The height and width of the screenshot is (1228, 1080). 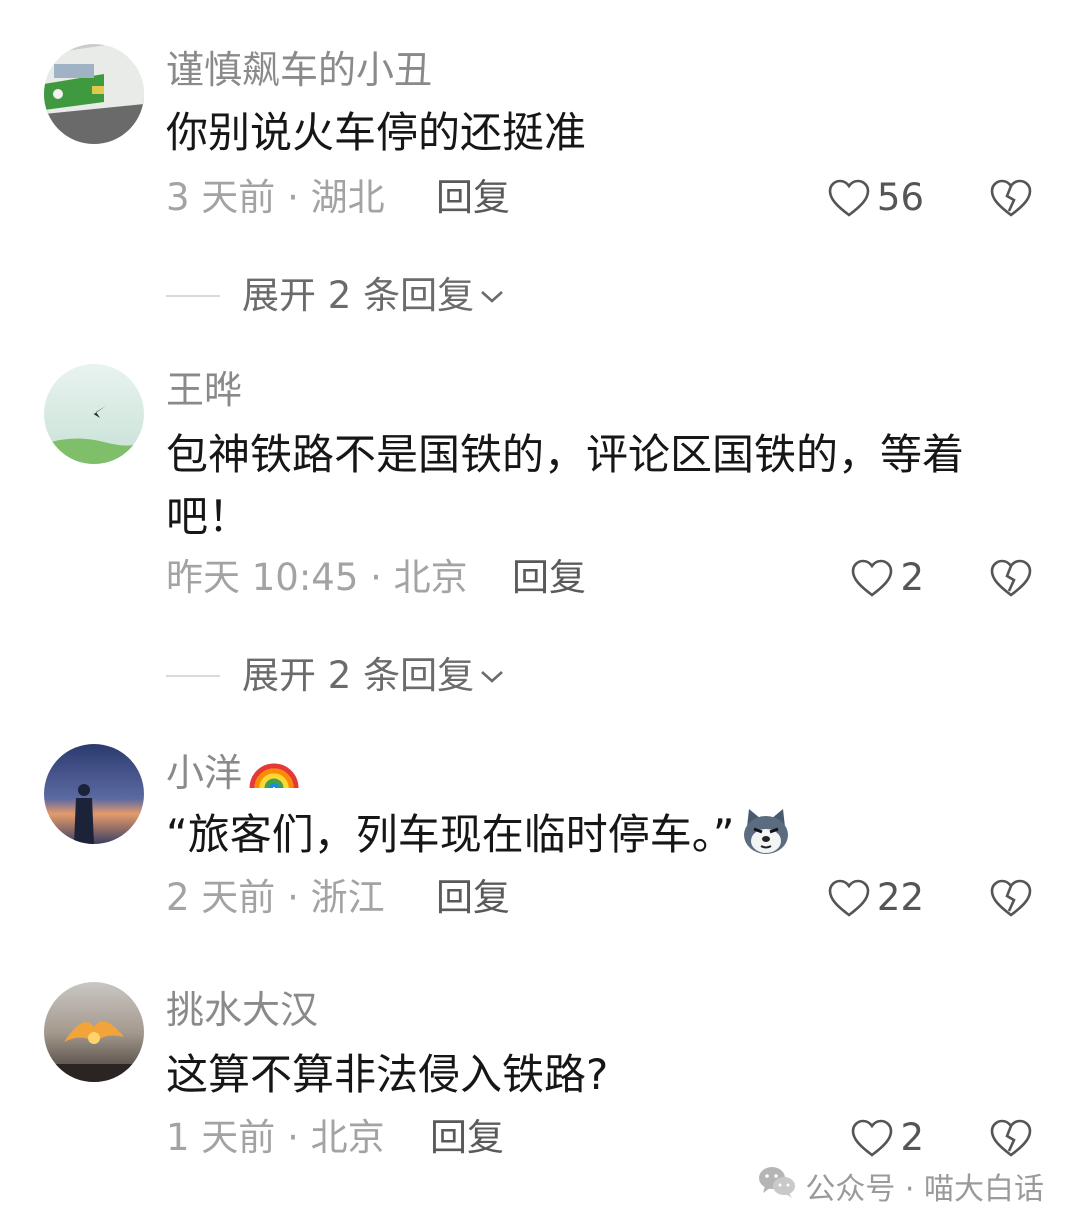 What do you see at coordinates (204, 390) in the screenshot?
I see `username: 王晔` at bounding box center [204, 390].